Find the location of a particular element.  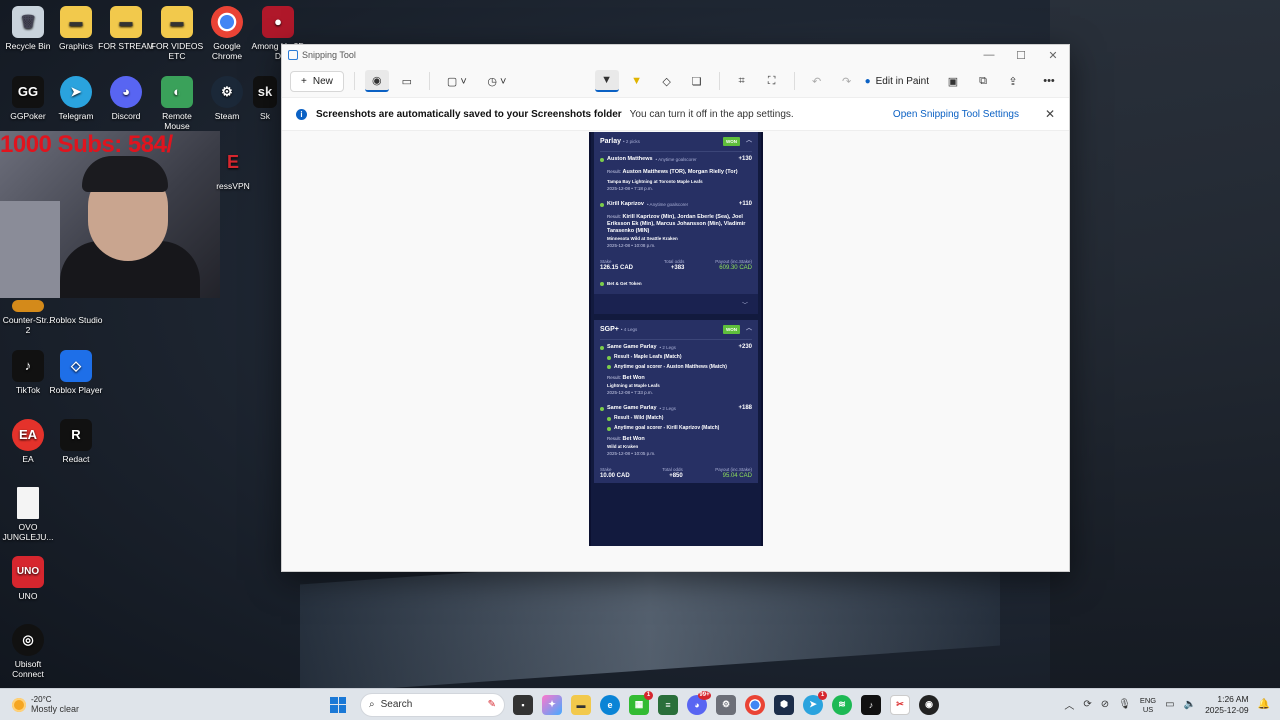

task-view-icon: ▪ is located at coordinates (523, 704).